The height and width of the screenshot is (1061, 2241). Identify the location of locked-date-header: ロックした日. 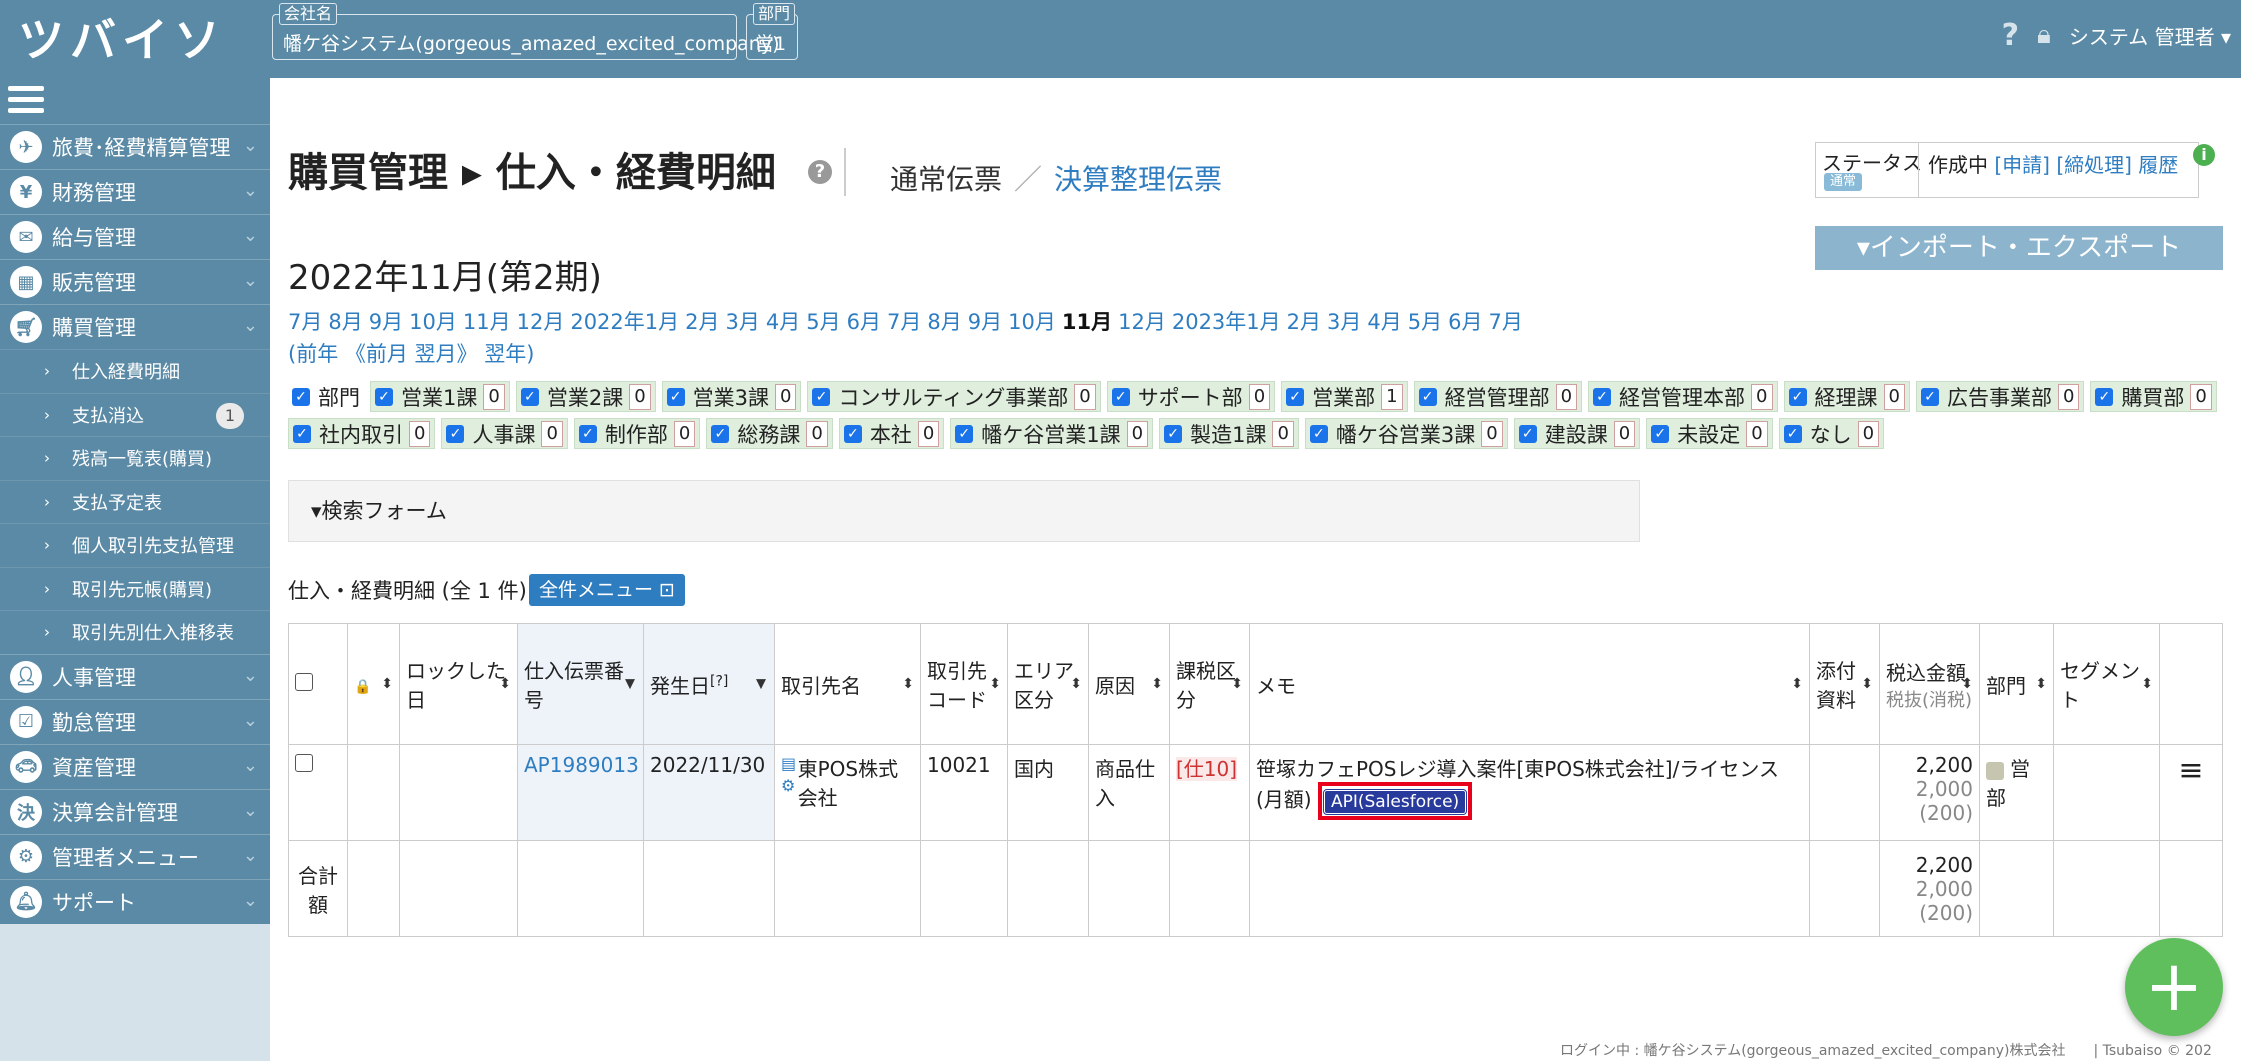
(458, 684).